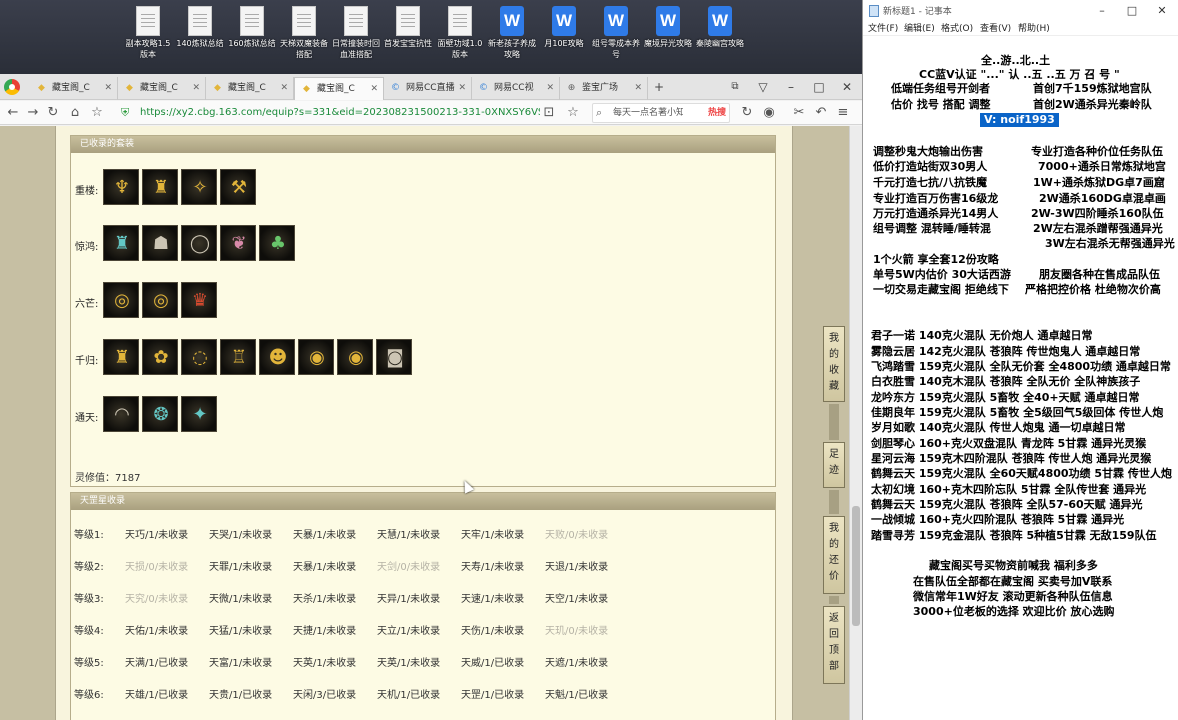  What do you see at coordinates (200, 38) in the screenshot?
I see `desktop-icon-doc: 140炼狱总结` at bounding box center [200, 38].